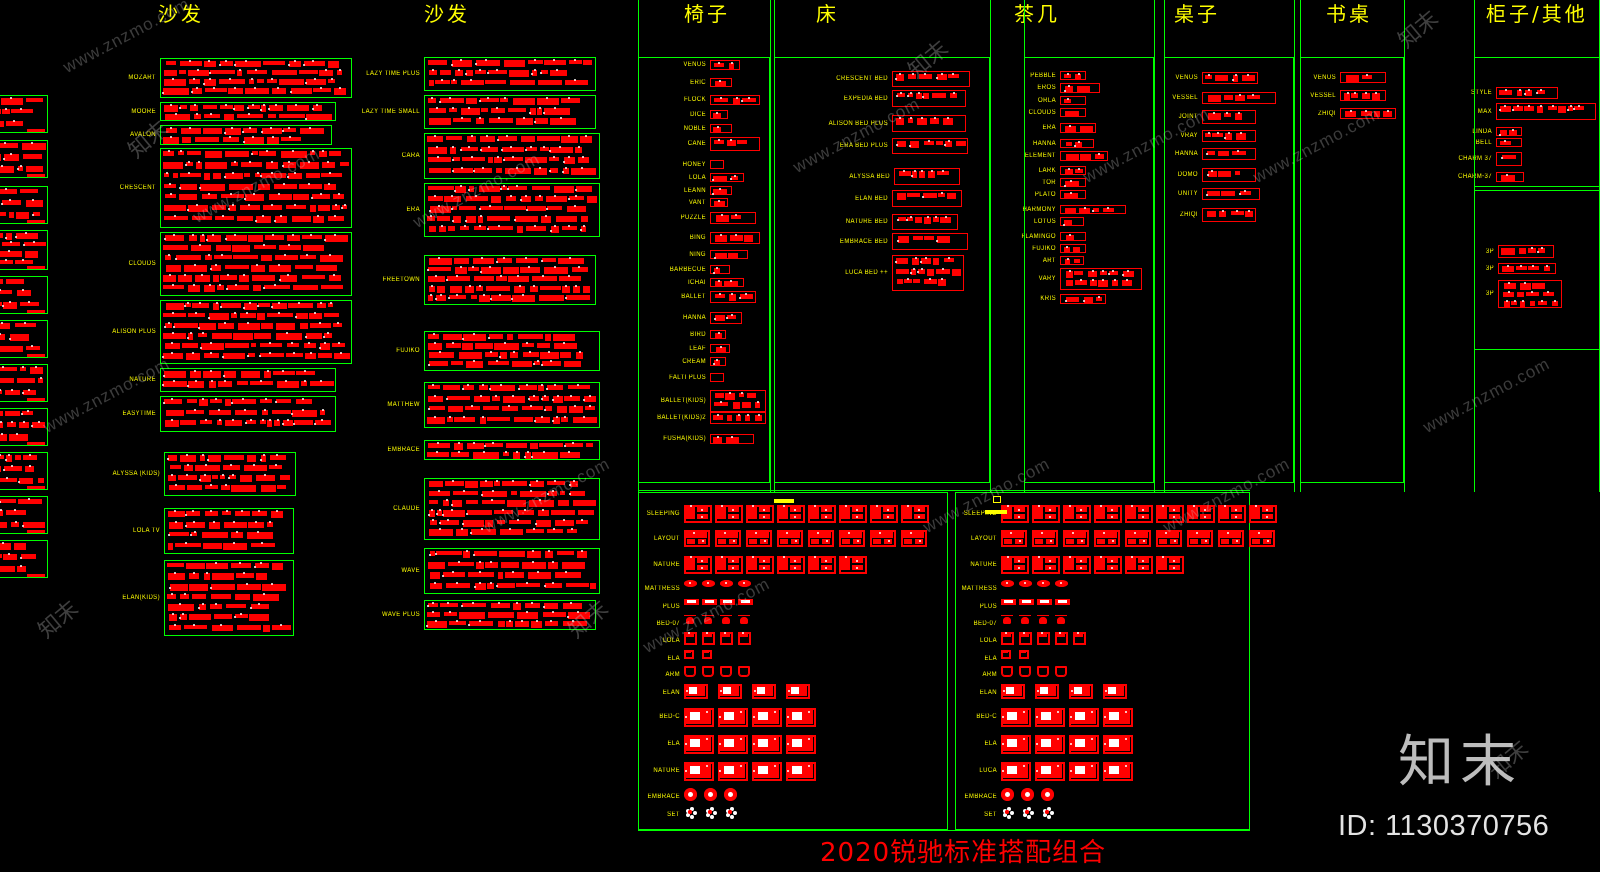 This screenshot has width=1600, height=872. Describe the element at coordinates (1044, 143) in the screenshot. I see `item-coffee-table-5-label: HANNA` at that location.